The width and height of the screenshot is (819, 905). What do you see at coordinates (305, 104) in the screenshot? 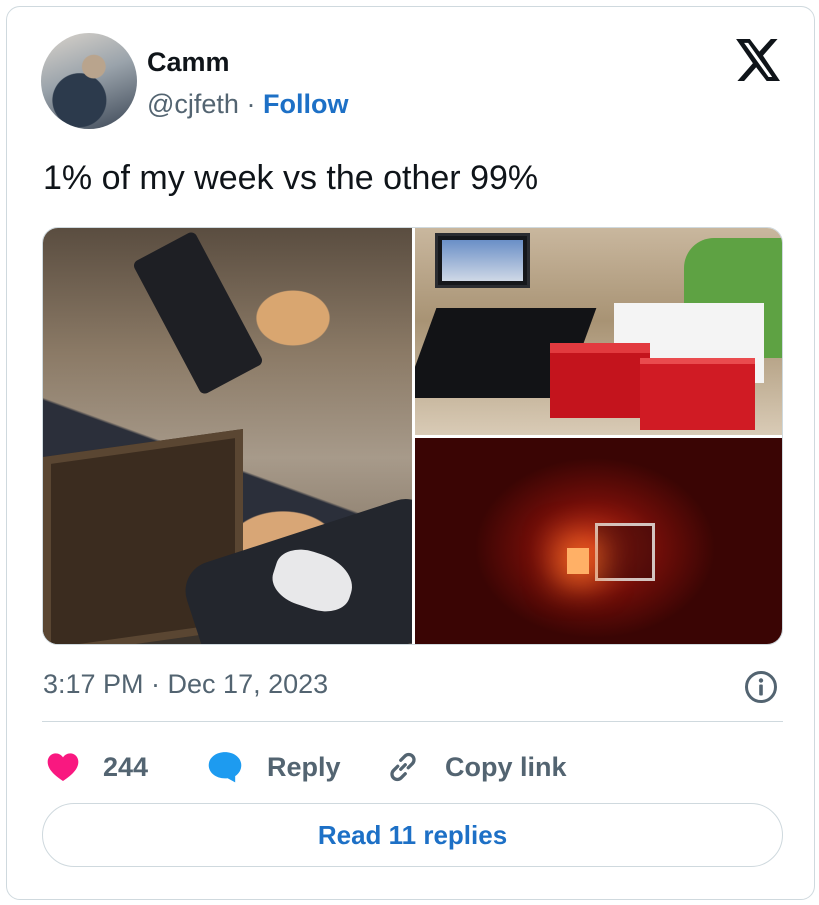
I see `follow-link: Follow` at bounding box center [305, 104].